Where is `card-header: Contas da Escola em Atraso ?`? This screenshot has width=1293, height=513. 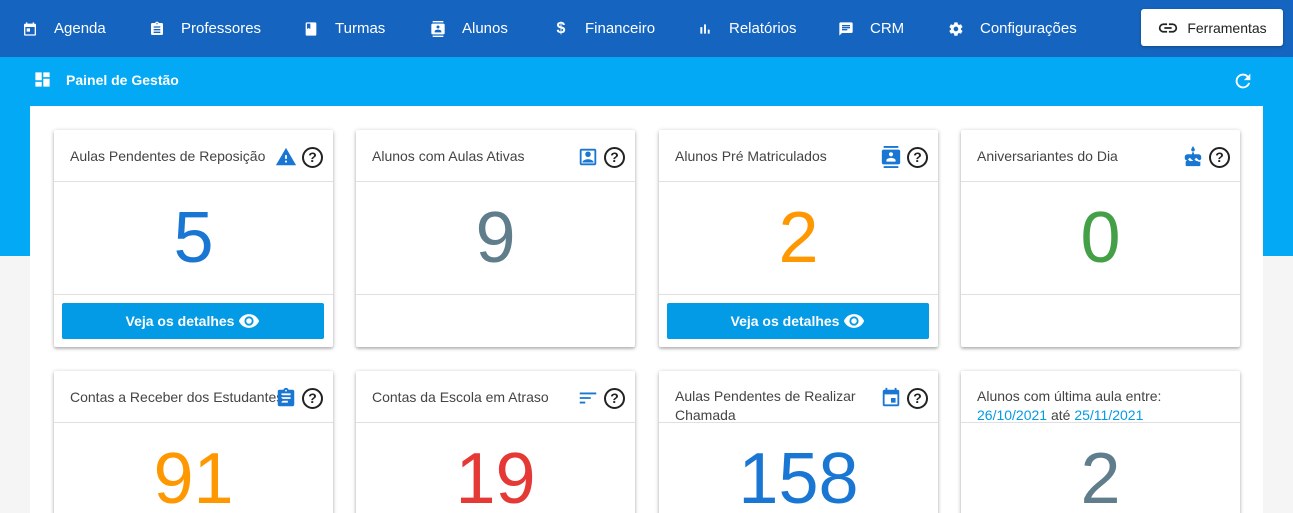
card-header: Contas da Escola em Atraso ? is located at coordinates (495, 397).